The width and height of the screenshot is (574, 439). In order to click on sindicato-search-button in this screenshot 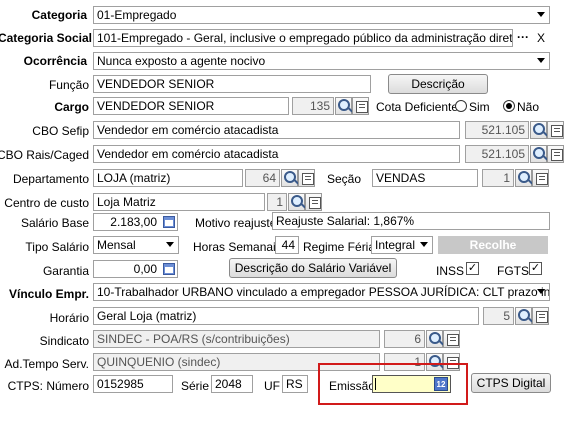, I will do `click(434, 339)`.